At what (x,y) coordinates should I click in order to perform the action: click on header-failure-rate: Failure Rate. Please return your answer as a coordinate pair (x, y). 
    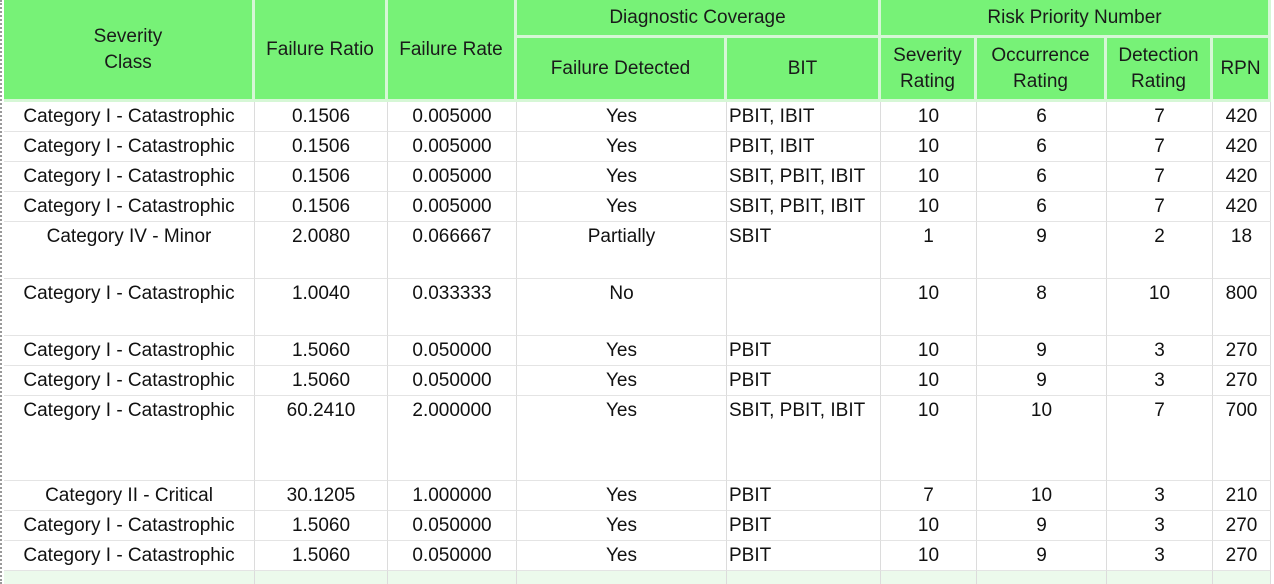
    Looking at the image, I should click on (452, 51).